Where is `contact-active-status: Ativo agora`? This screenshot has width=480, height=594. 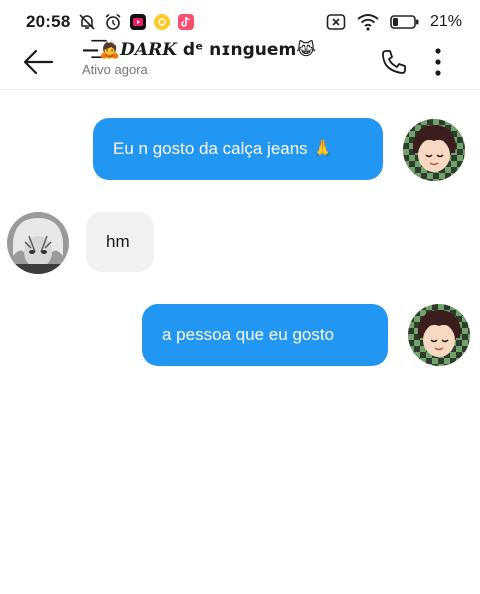
contact-active-status: Ativo agora is located at coordinates (115, 69).